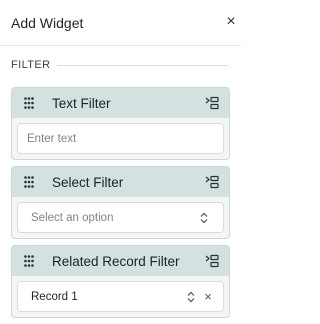  What do you see at coordinates (81, 103) in the screenshot?
I see `widget-title: Text Filter` at bounding box center [81, 103].